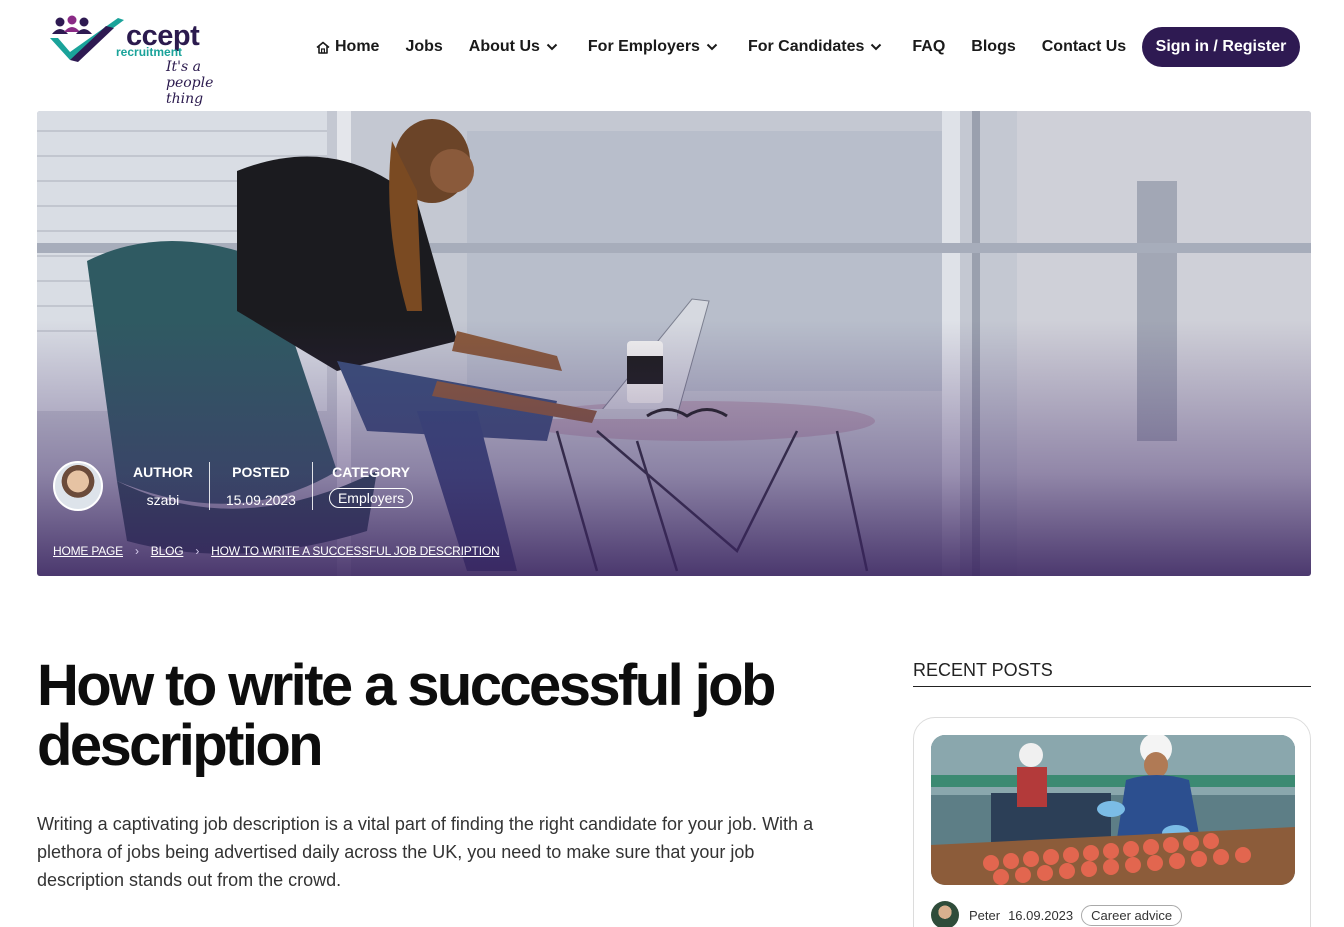 This screenshot has width=1344, height=927. I want to click on nav-about-us-label: About Us, so click(504, 46).